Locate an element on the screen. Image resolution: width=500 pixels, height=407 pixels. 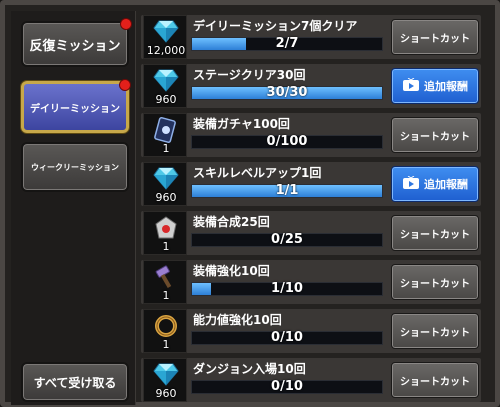
tab-repeat-missions: 反復ミッション is located at coordinates (76, 42).